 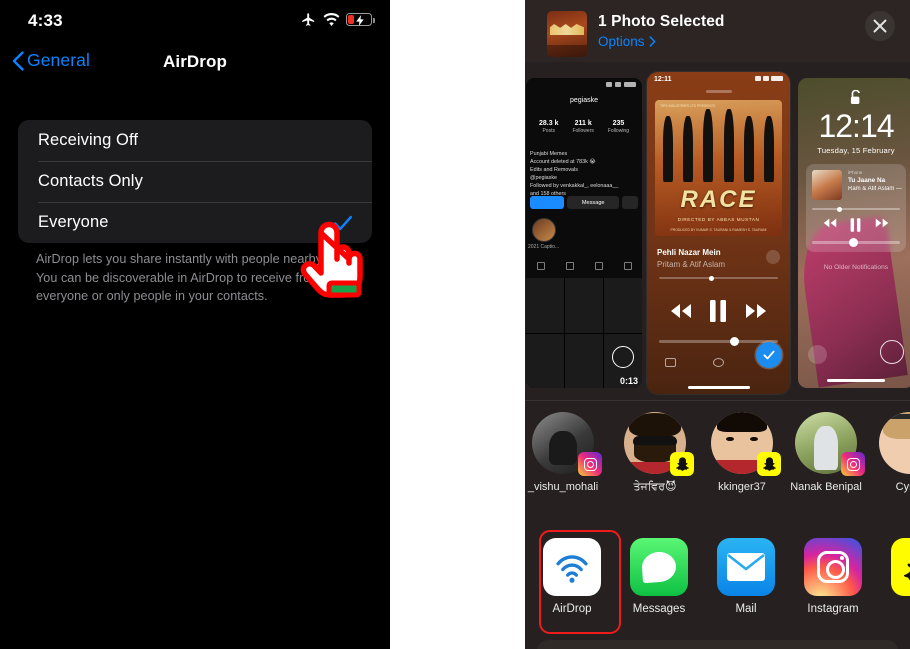 I want to click on actions-list-section, so click(x=717, y=644).